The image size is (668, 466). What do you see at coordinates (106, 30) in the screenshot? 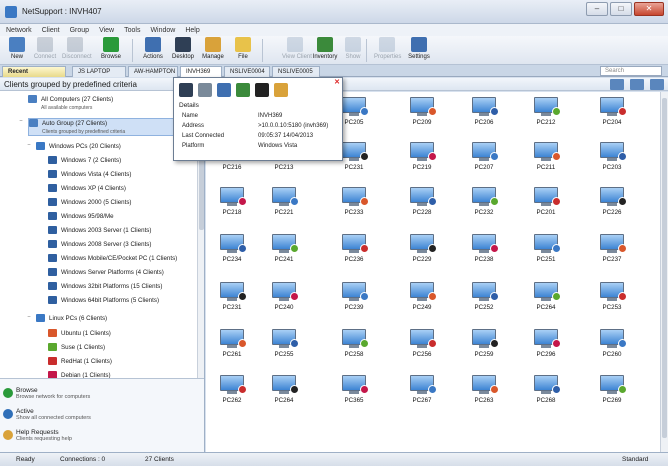
I see `menu-view: View` at bounding box center [106, 30].